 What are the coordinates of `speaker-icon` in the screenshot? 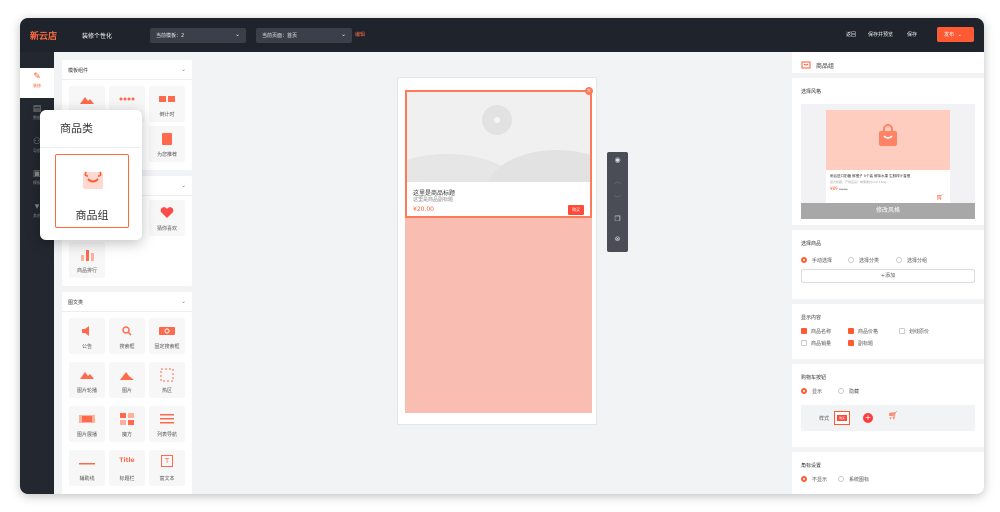 It's located at (85, 331).